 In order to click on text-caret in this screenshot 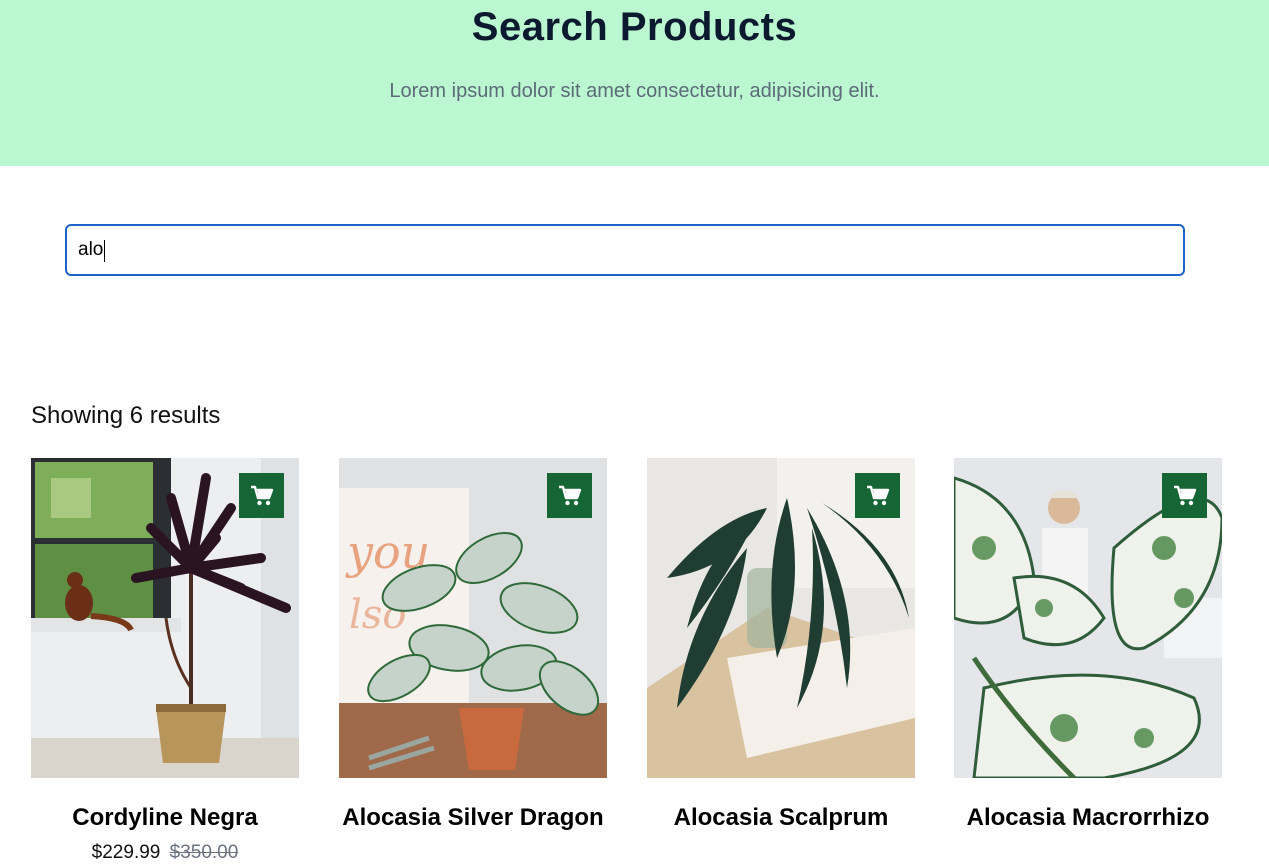, I will do `click(104, 251)`.